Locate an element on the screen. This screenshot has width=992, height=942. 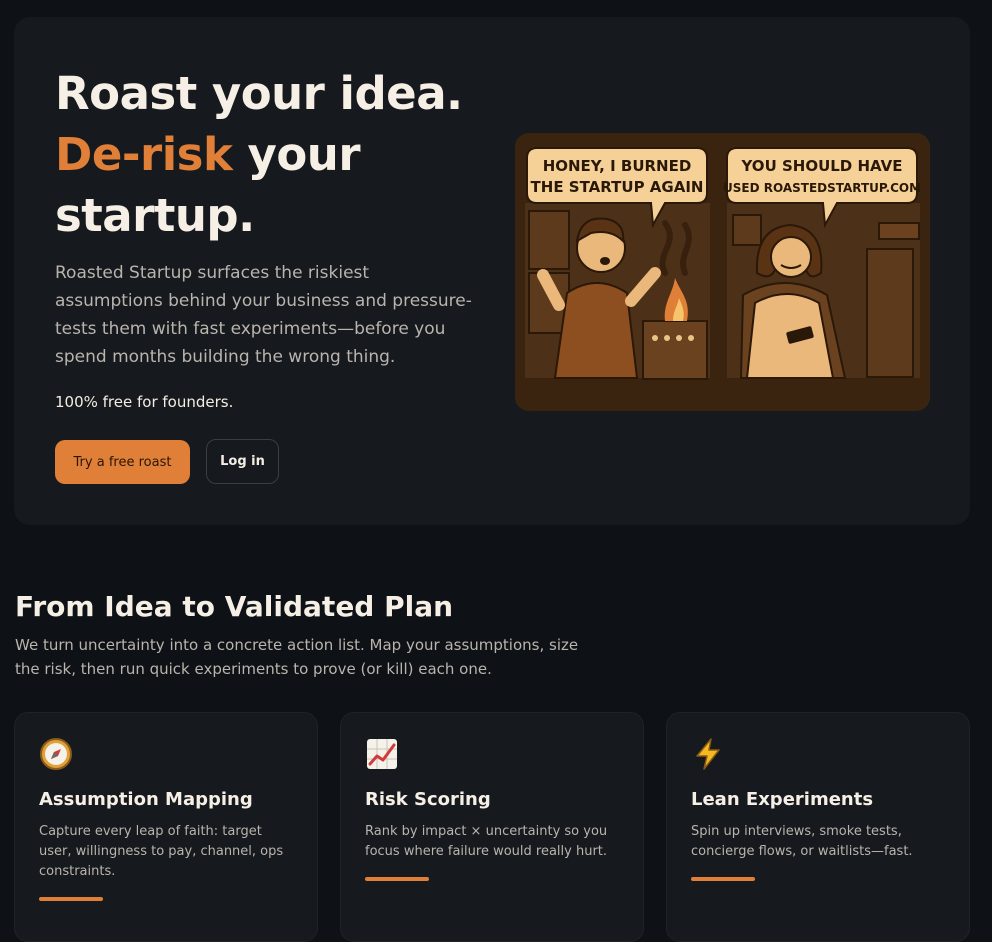
hero-title-accent: De-risk is located at coordinates (144, 154).